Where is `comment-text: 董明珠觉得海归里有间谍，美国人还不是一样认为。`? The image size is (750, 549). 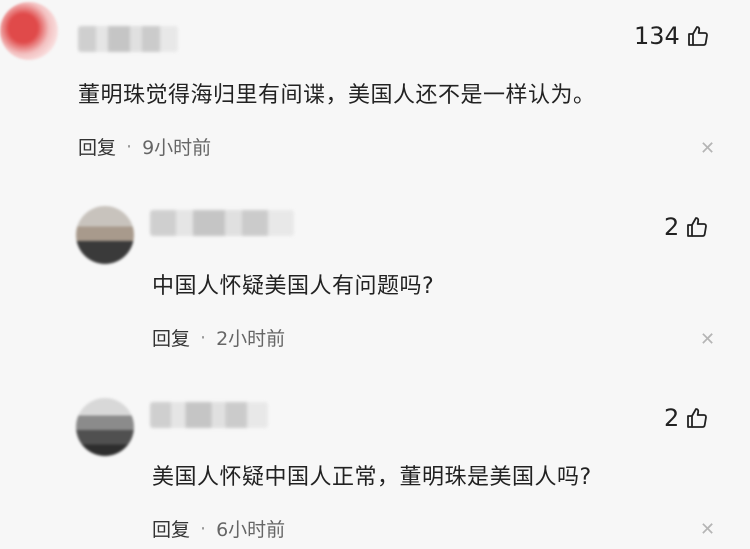
comment-text: 董明珠觉得海归里有间谍，美国人还不是一样认为。 is located at coordinates (337, 95).